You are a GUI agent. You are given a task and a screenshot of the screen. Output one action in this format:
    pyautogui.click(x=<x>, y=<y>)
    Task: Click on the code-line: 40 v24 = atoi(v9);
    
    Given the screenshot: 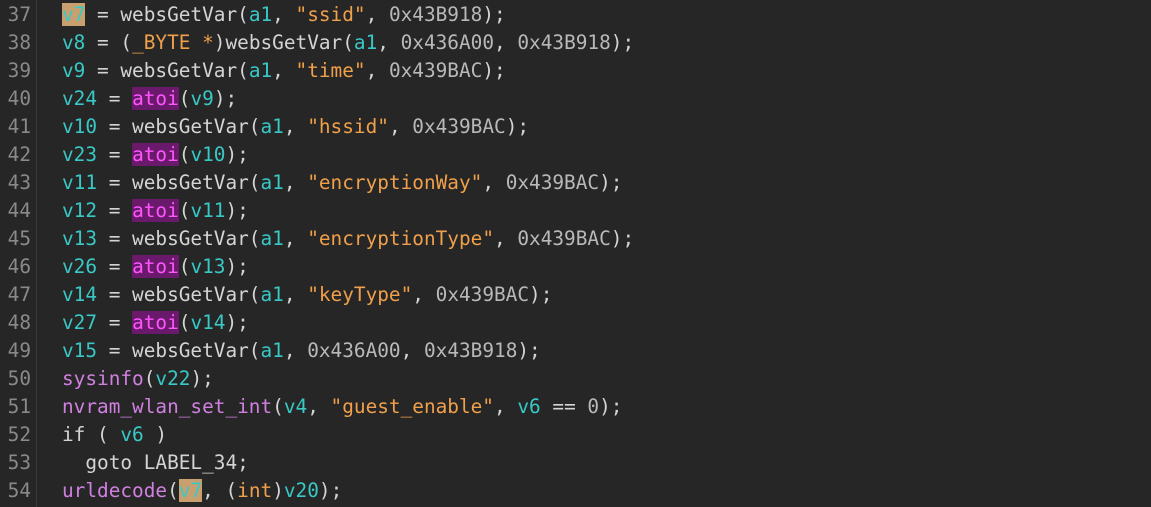 What is the action you would take?
    pyautogui.click(x=575, y=99)
    